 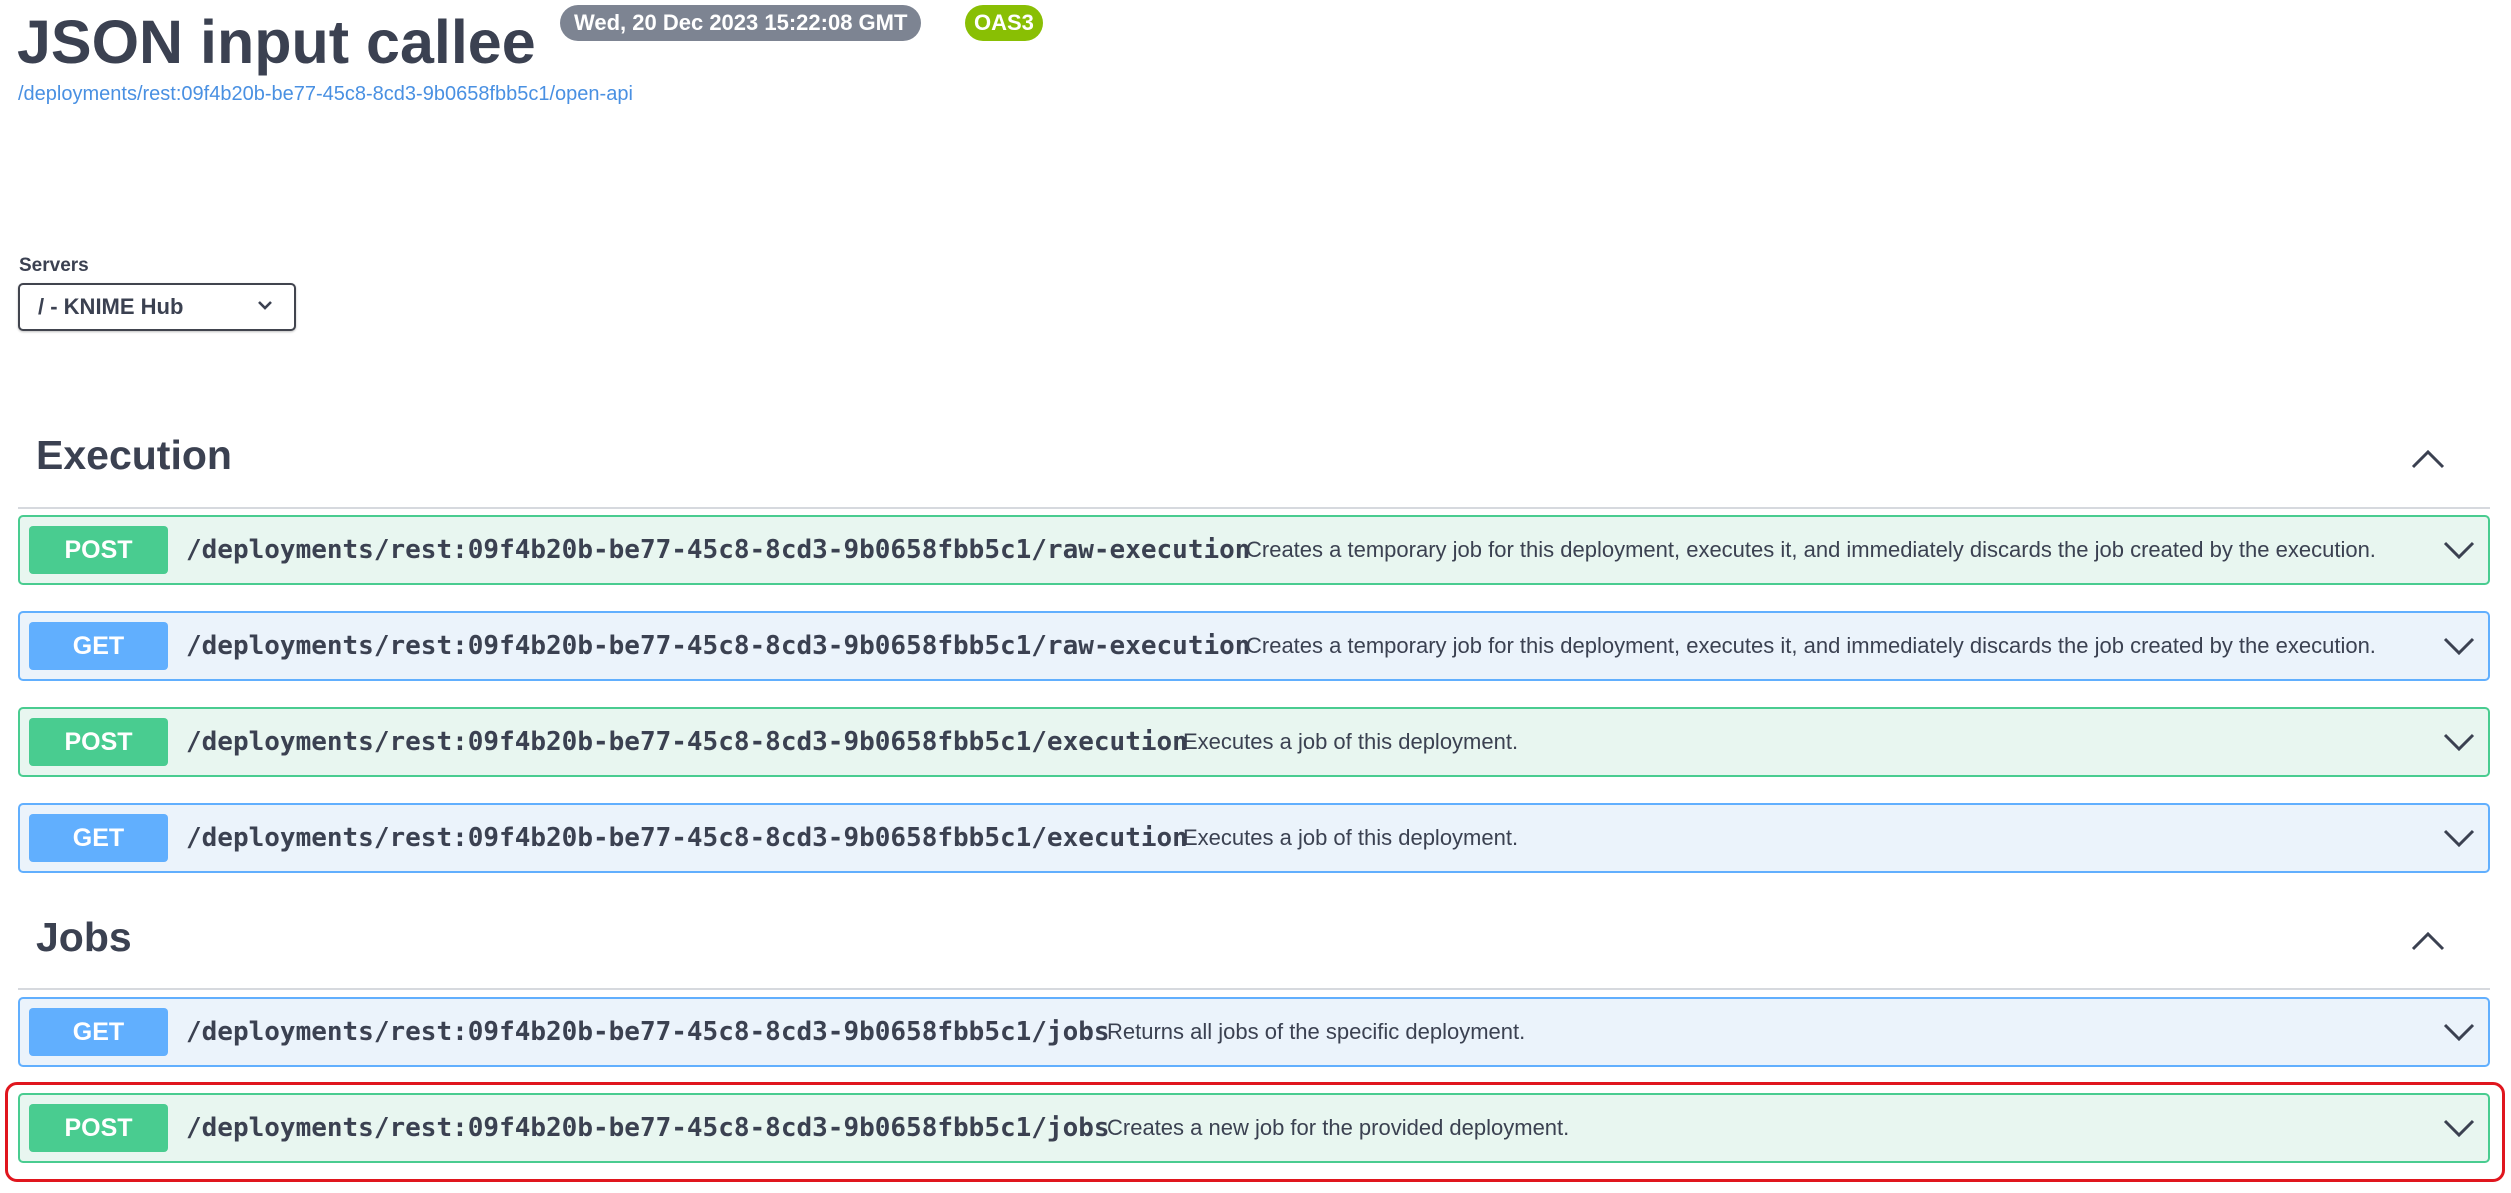 What do you see at coordinates (111, 306) in the screenshot?
I see `servers-select-value: / - KNIME Hub` at bounding box center [111, 306].